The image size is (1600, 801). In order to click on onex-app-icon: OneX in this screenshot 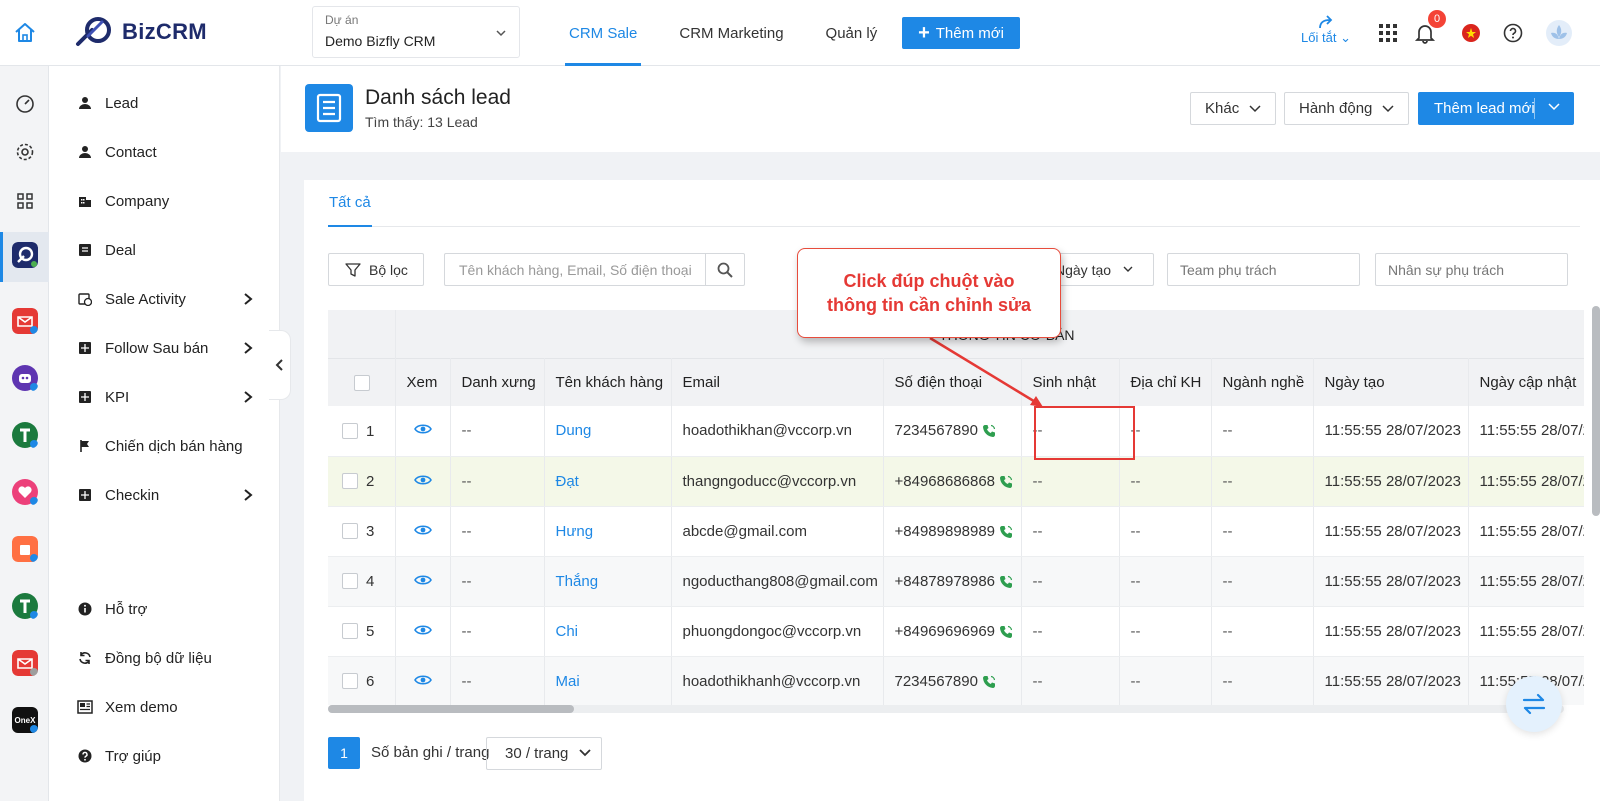, I will do `click(25, 720)`.